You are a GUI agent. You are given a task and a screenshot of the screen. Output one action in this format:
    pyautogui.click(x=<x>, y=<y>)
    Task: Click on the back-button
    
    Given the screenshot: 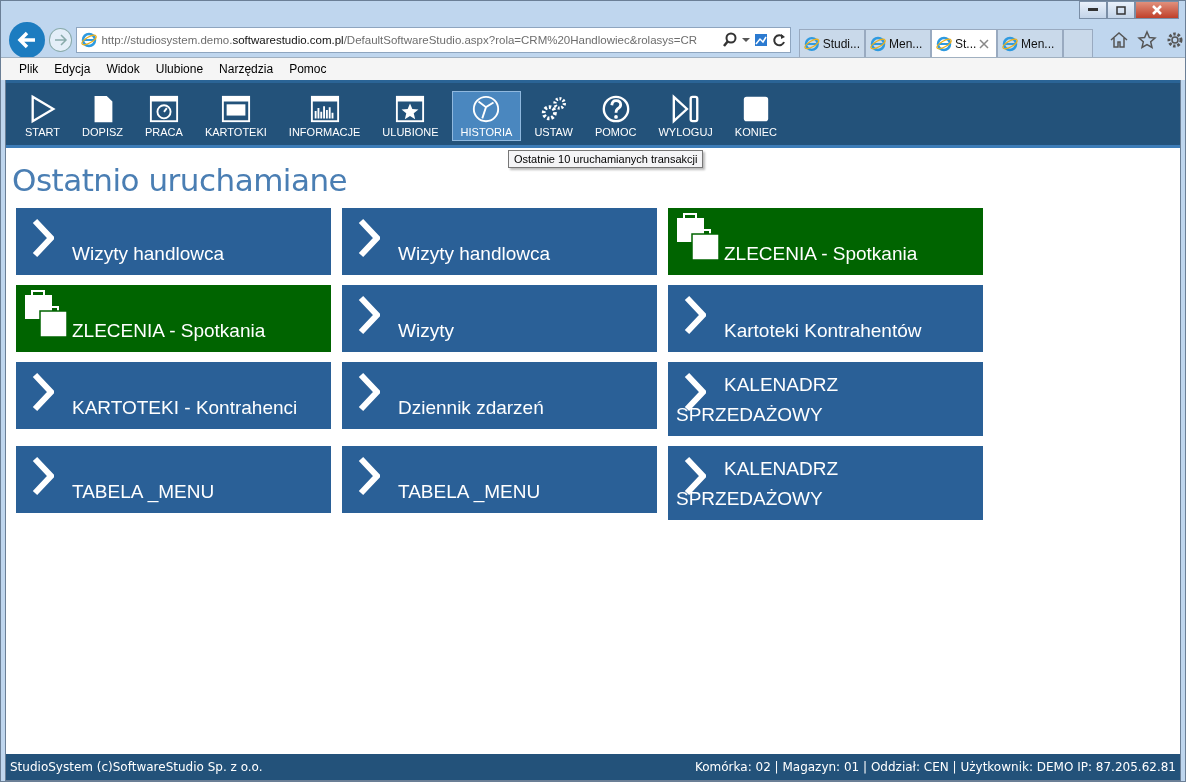 What is the action you would take?
    pyautogui.click(x=27, y=40)
    